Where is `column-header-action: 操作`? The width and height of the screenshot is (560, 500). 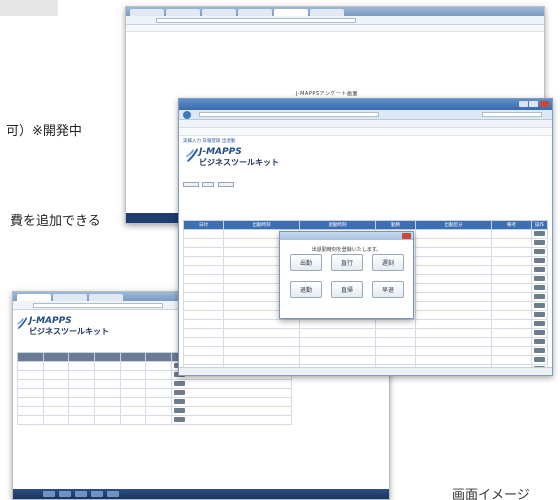
column-header-action: 操作 is located at coordinates (539, 225).